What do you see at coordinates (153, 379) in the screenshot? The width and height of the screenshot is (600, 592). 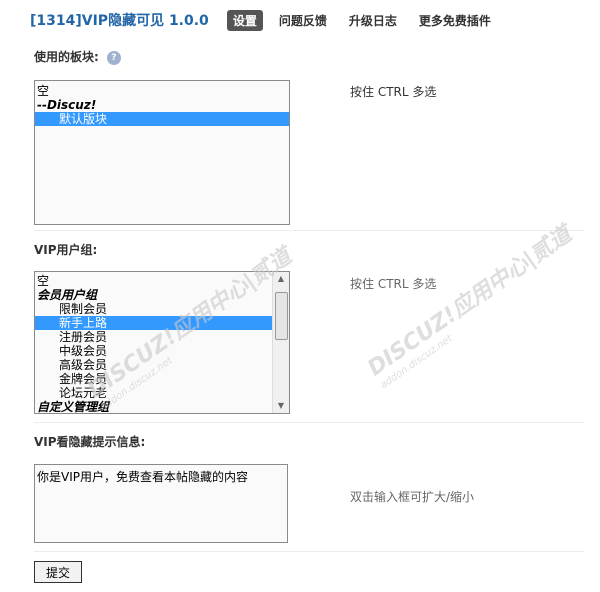 I see `vip-groups-option: 金牌会员` at bounding box center [153, 379].